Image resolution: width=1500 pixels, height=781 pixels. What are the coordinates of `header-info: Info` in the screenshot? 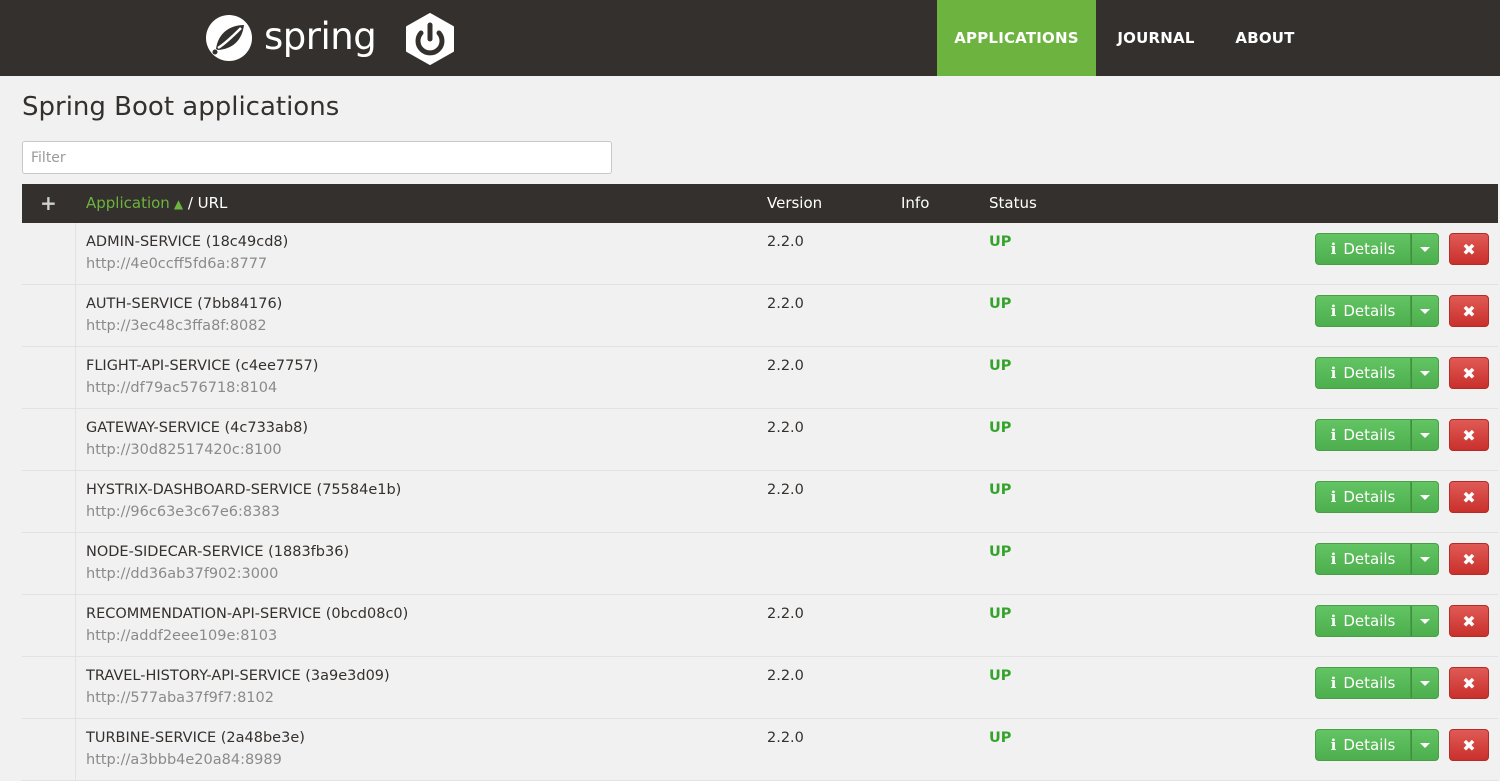 It's located at (915, 203).